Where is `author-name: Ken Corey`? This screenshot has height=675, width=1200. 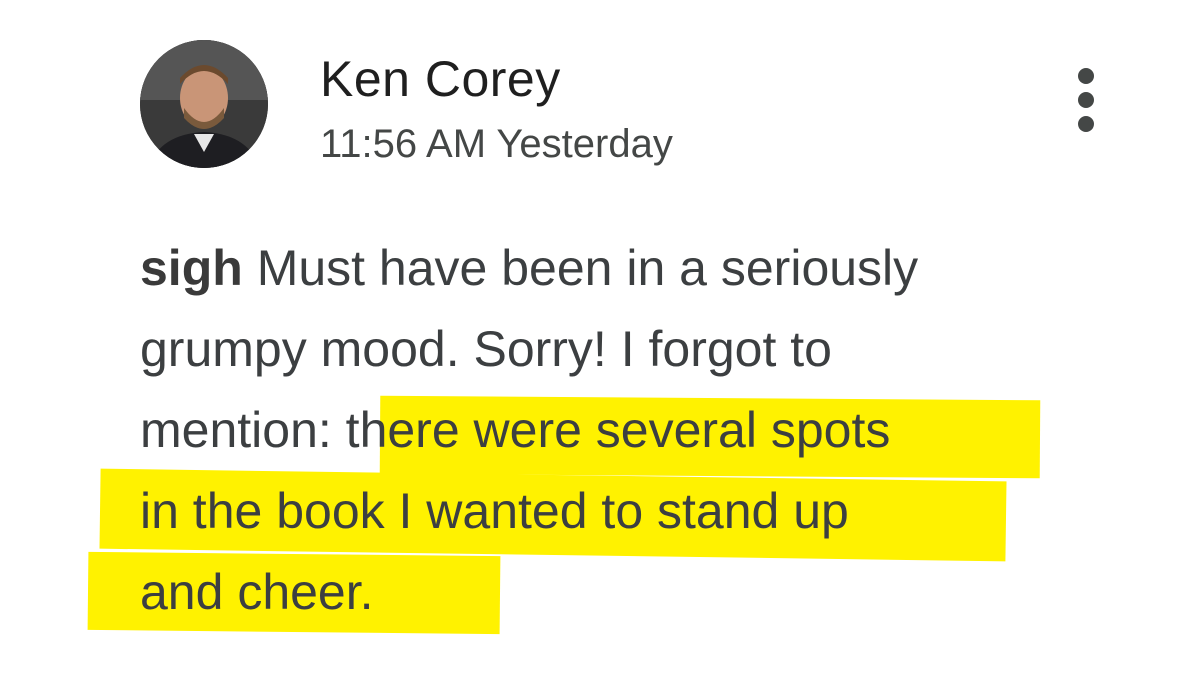 author-name: Ken Corey is located at coordinates (440, 79).